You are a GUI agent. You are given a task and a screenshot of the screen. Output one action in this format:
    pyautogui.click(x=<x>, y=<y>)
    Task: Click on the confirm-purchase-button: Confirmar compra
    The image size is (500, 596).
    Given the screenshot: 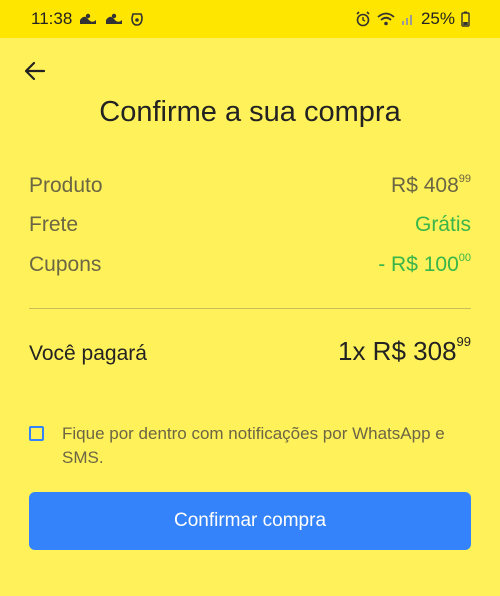 What is the action you would take?
    pyautogui.click(x=250, y=521)
    